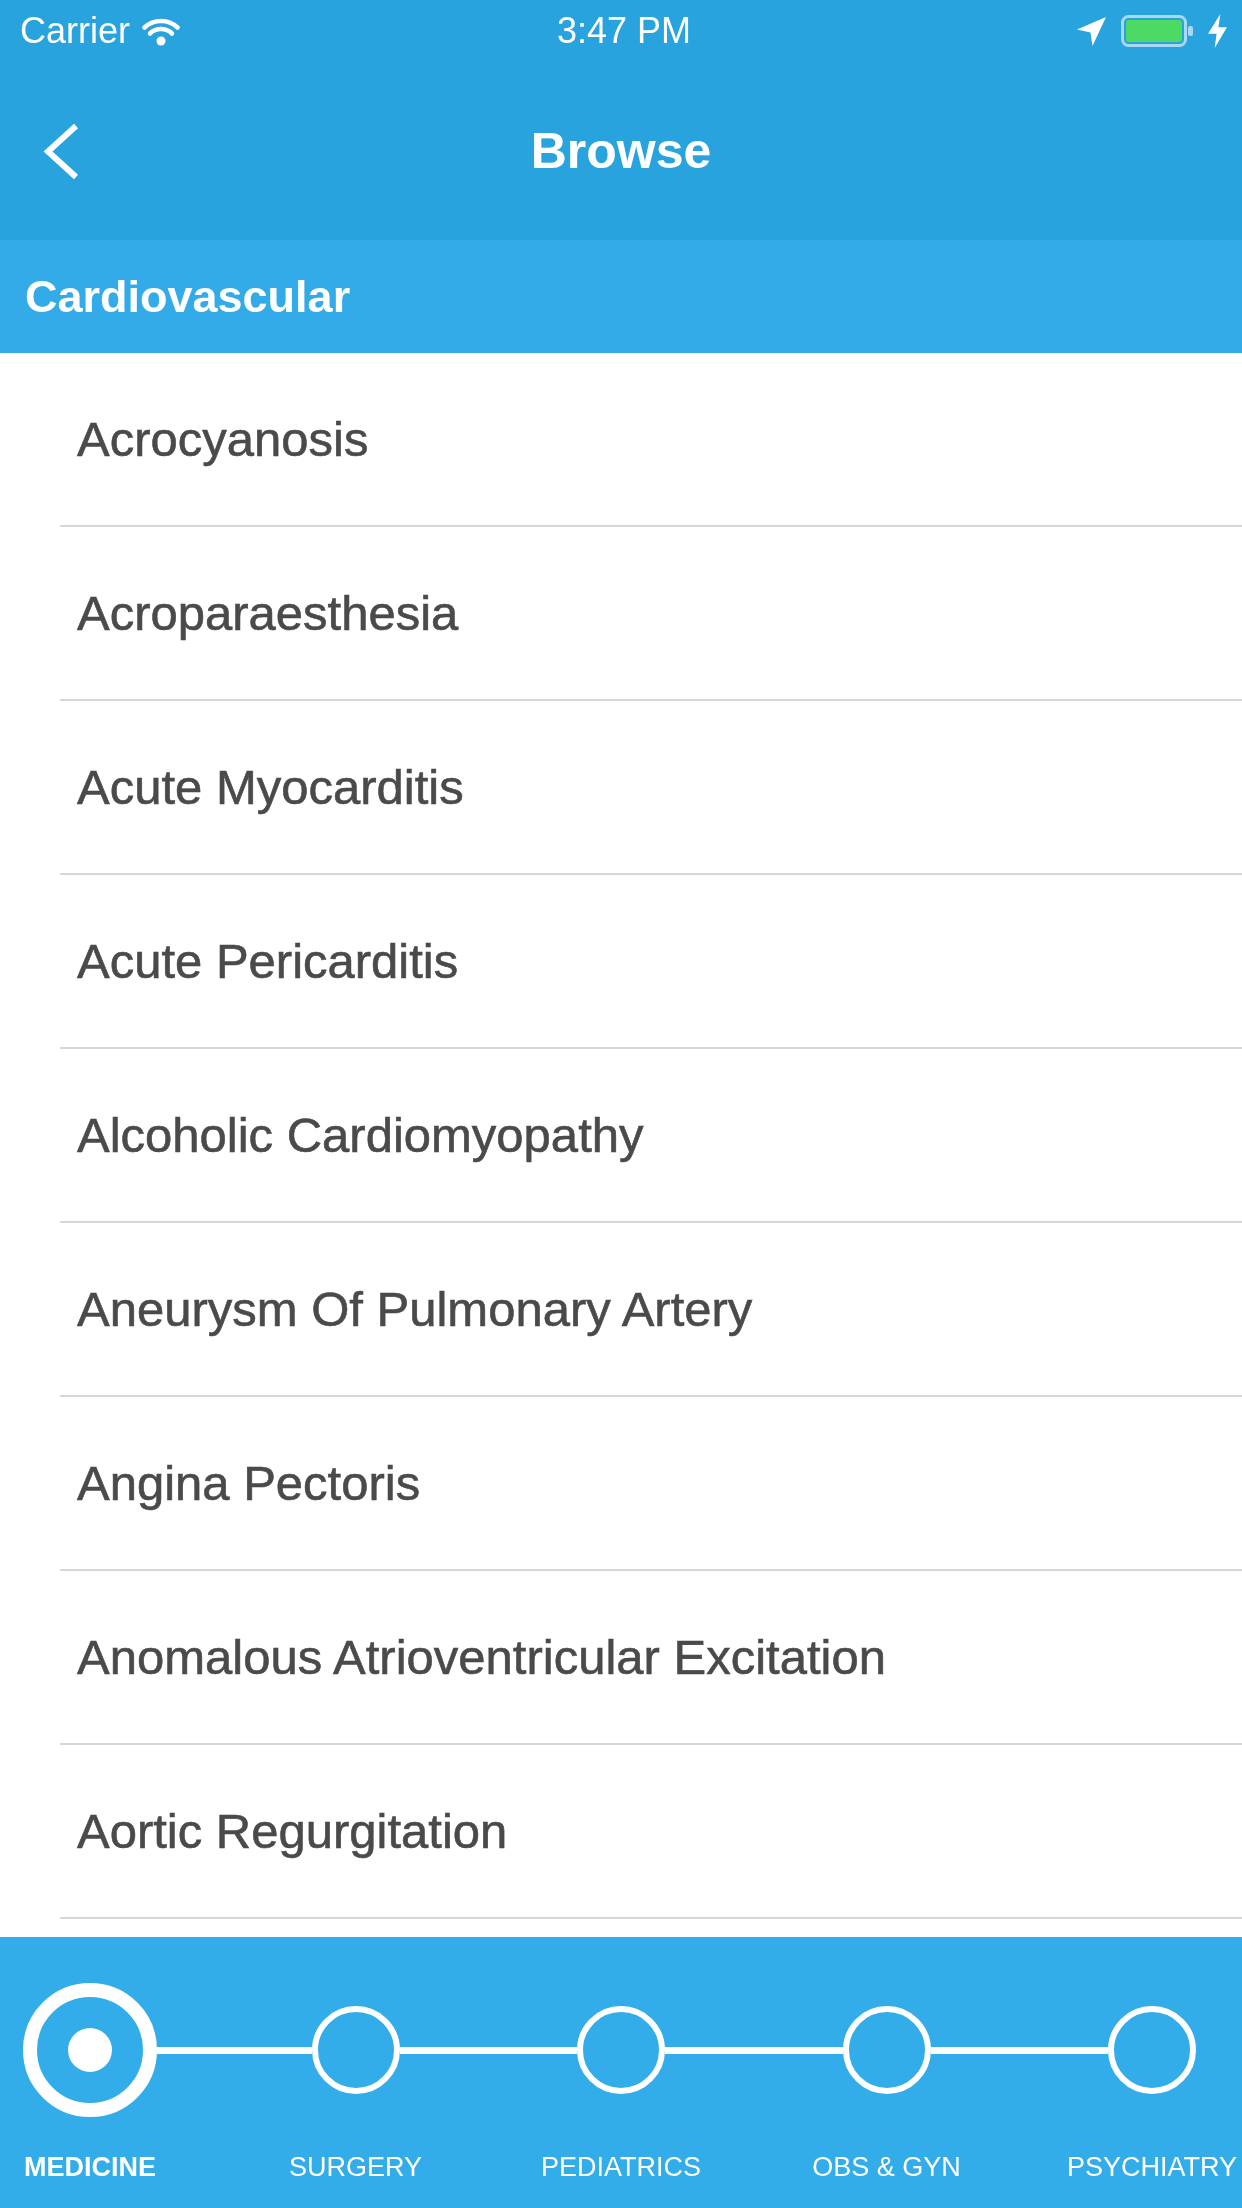  Describe the element at coordinates (651, 440) in the screenshot. I see `list-item: Acrocyanosis` at that location.